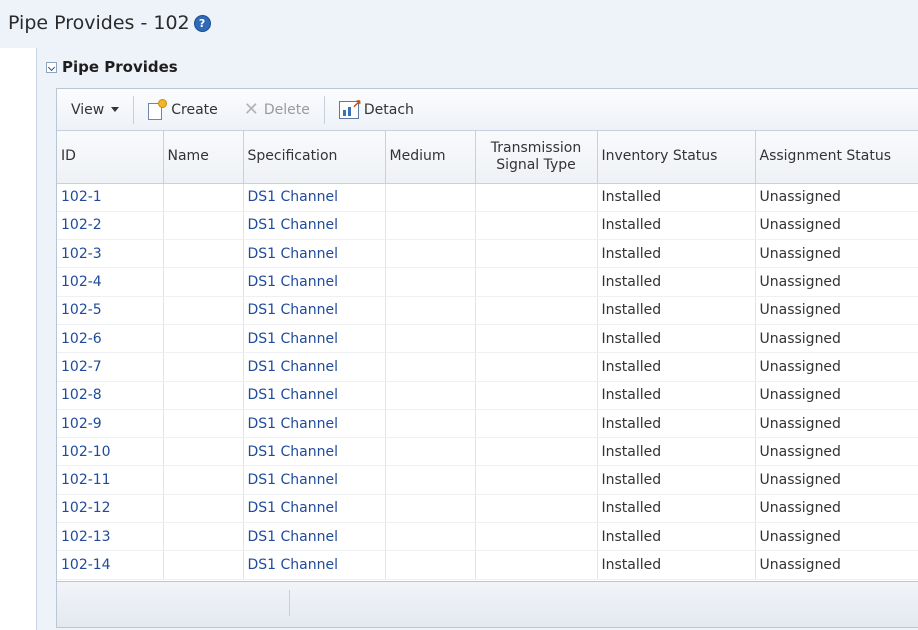  I want to click on cell-id: 102-7, so click(110, 367).